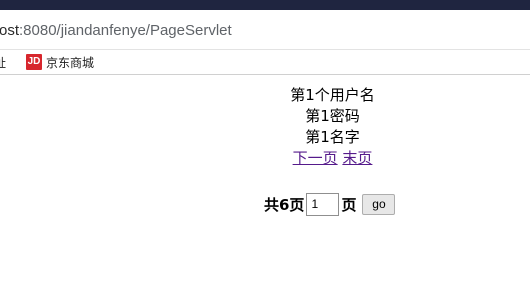 The image size is (530, 304). What do you see at coordinates (379, 204) in the screenshot?
I see `go-button: go` at bounding box center [379, 204].